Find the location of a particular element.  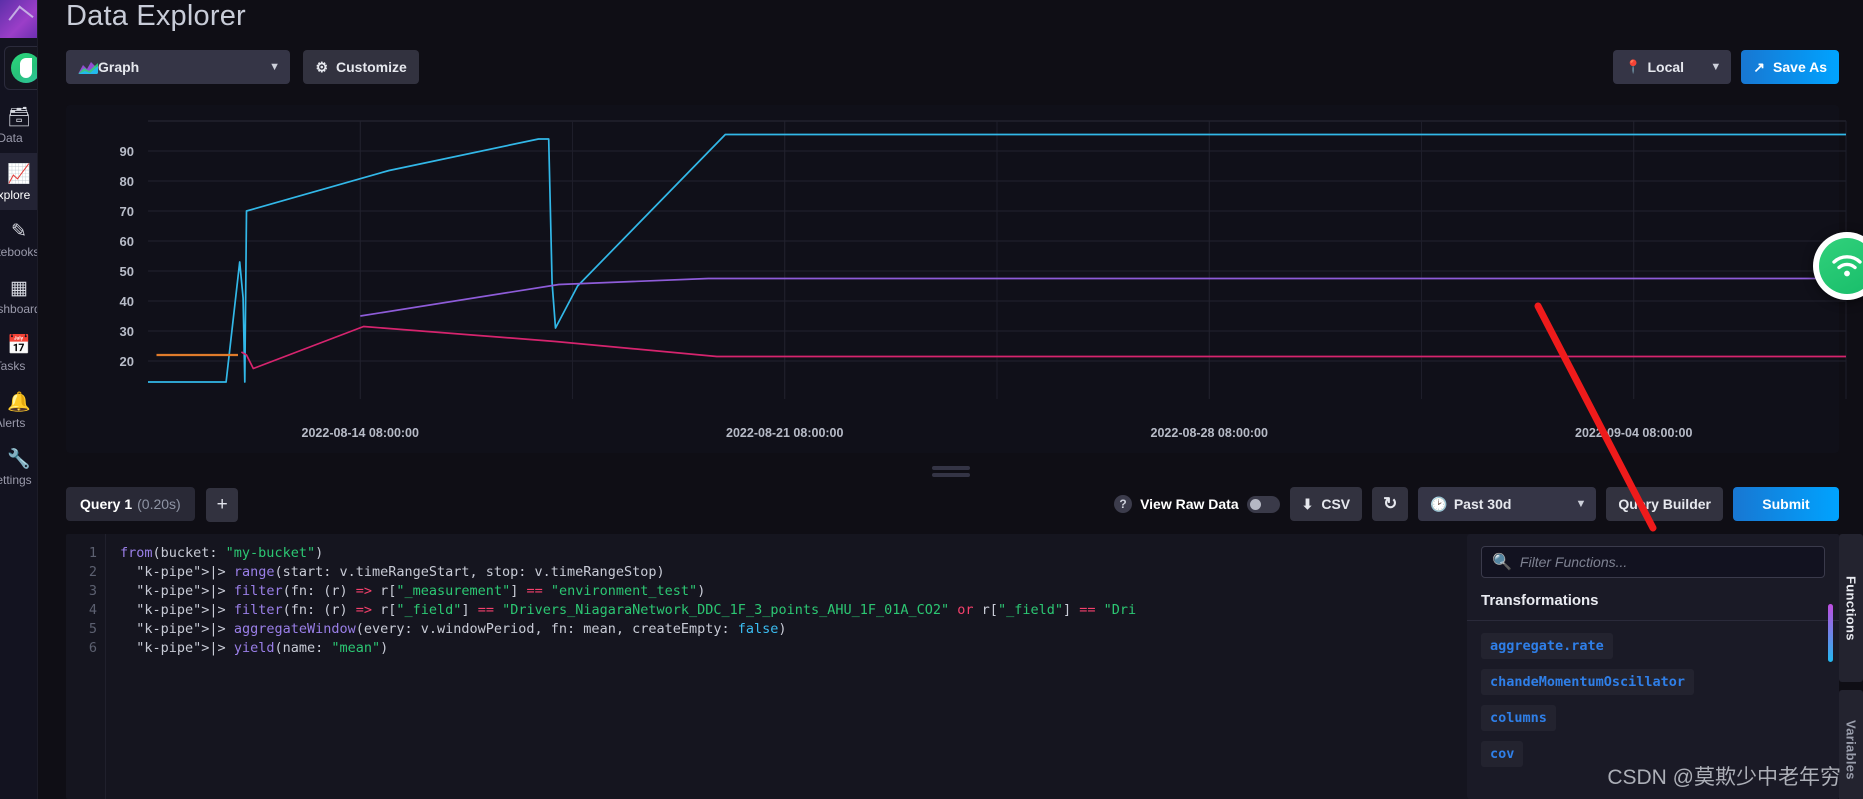

gear-icon: ⚙ is located at coordinates (322, 66).